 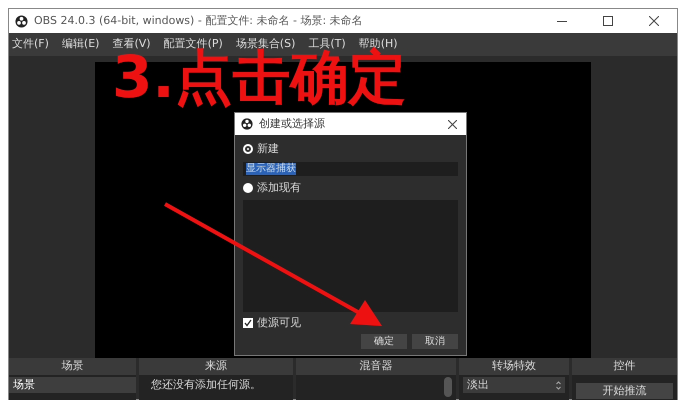 I want to click on scene-item: 场景, so click(x=72, y=385).